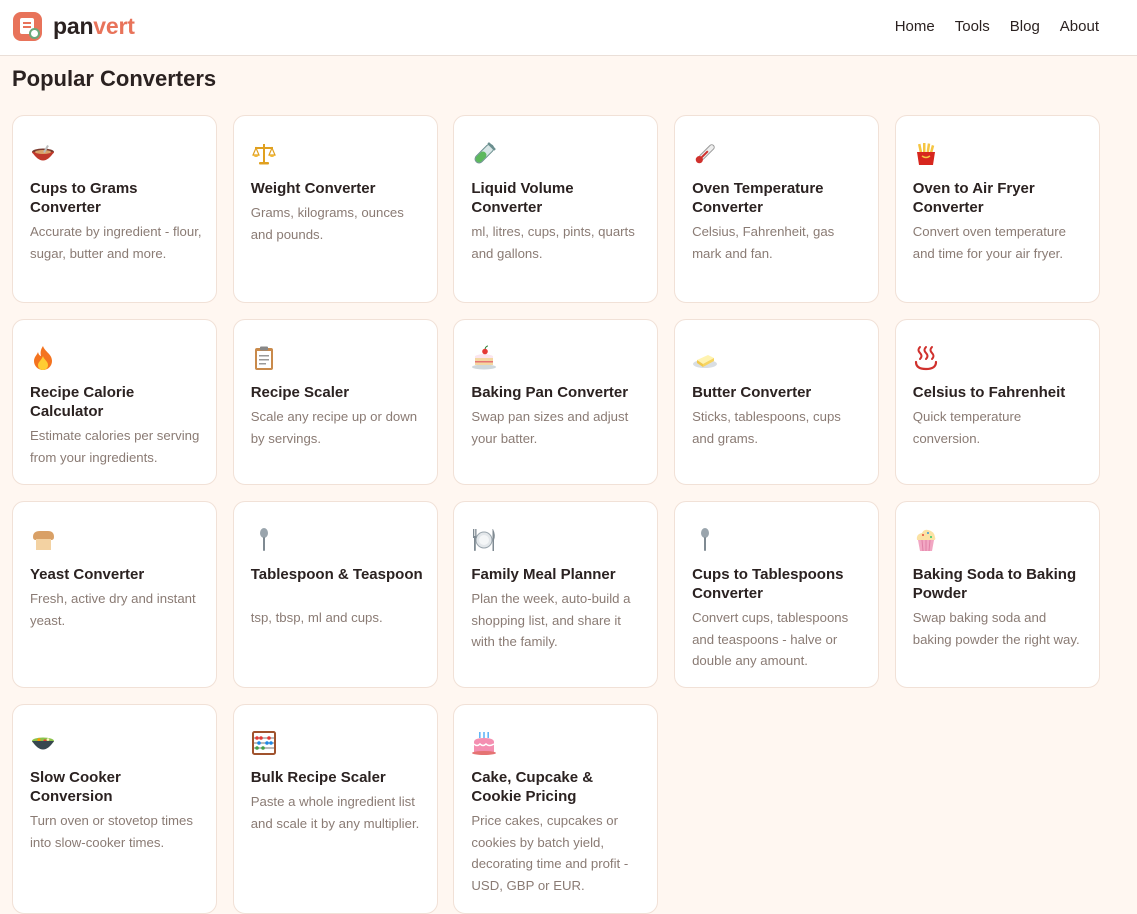 This screenshot has height=914, width=1137. Describe the element at coordinates (84, 198) in the screenshot. I see `card-title: Cups to Grams Converter` at that location.